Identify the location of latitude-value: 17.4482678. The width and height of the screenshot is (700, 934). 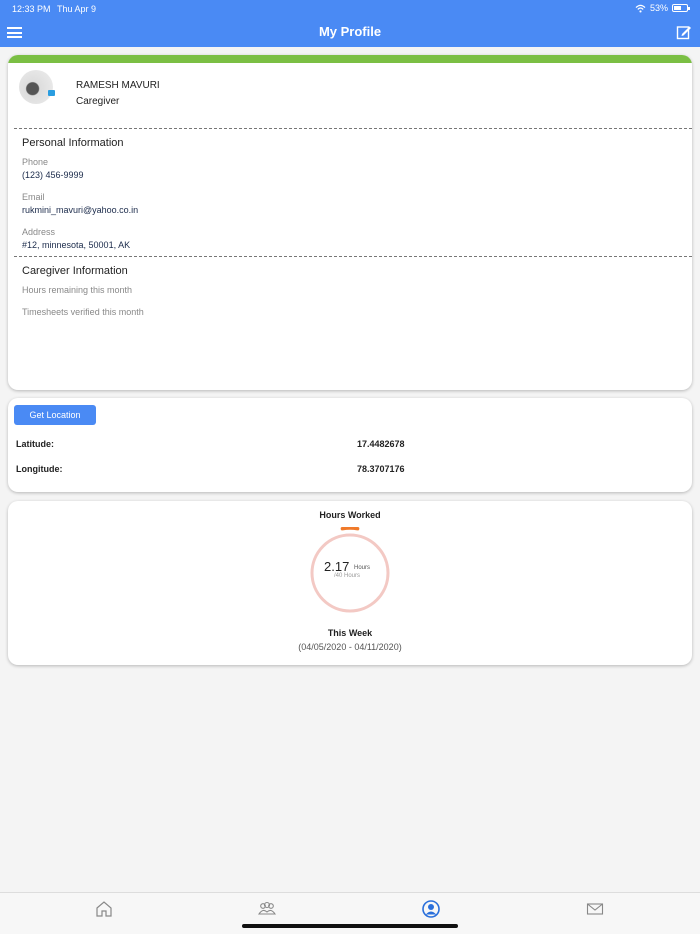
(381, 444).